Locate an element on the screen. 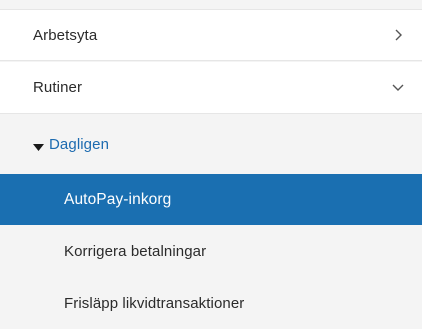 This screenshot has height=329, width=422. caret-down-icon is located at coordinates (38, 145).